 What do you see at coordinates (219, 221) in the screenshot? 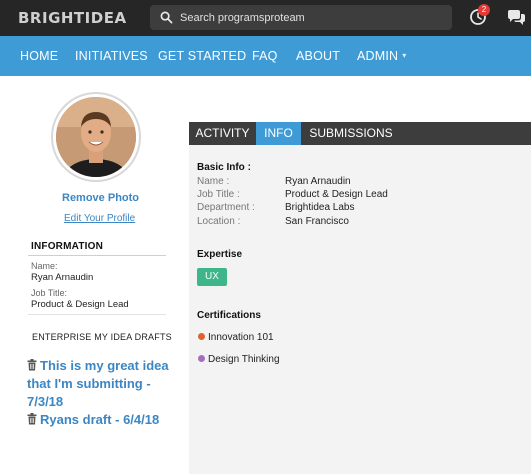
I see `location-label: Location :` at bounding box center [219, 221].